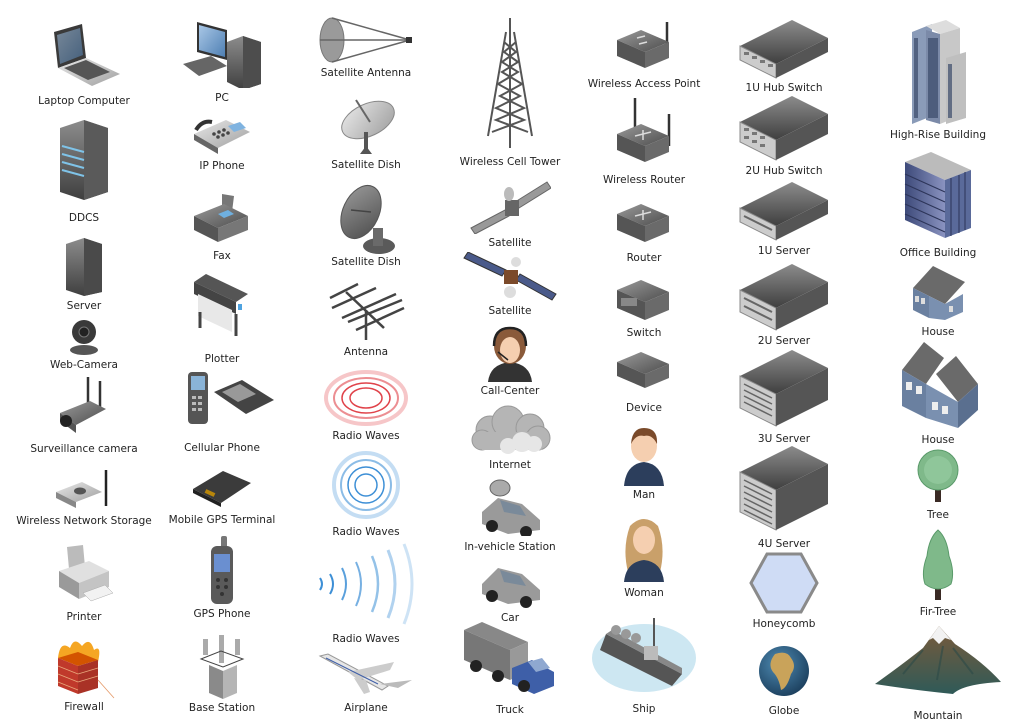 Image resolution: width=1026 pixels, height=726 pixels. What do you see at coordinates (366, 262) in the screenshot?
I see `label-satellite-dish-2: Satellite Dish` at bounding box center [366, 262].